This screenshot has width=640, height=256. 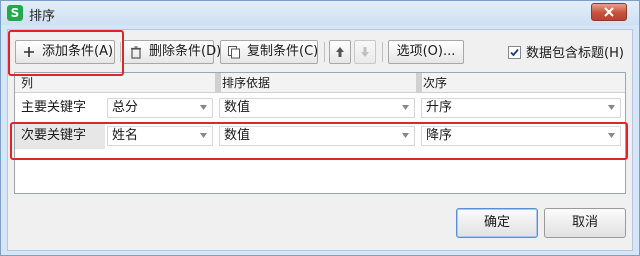 I want to click on row-key-label: 次要关键字, so click(x=60, y=136).